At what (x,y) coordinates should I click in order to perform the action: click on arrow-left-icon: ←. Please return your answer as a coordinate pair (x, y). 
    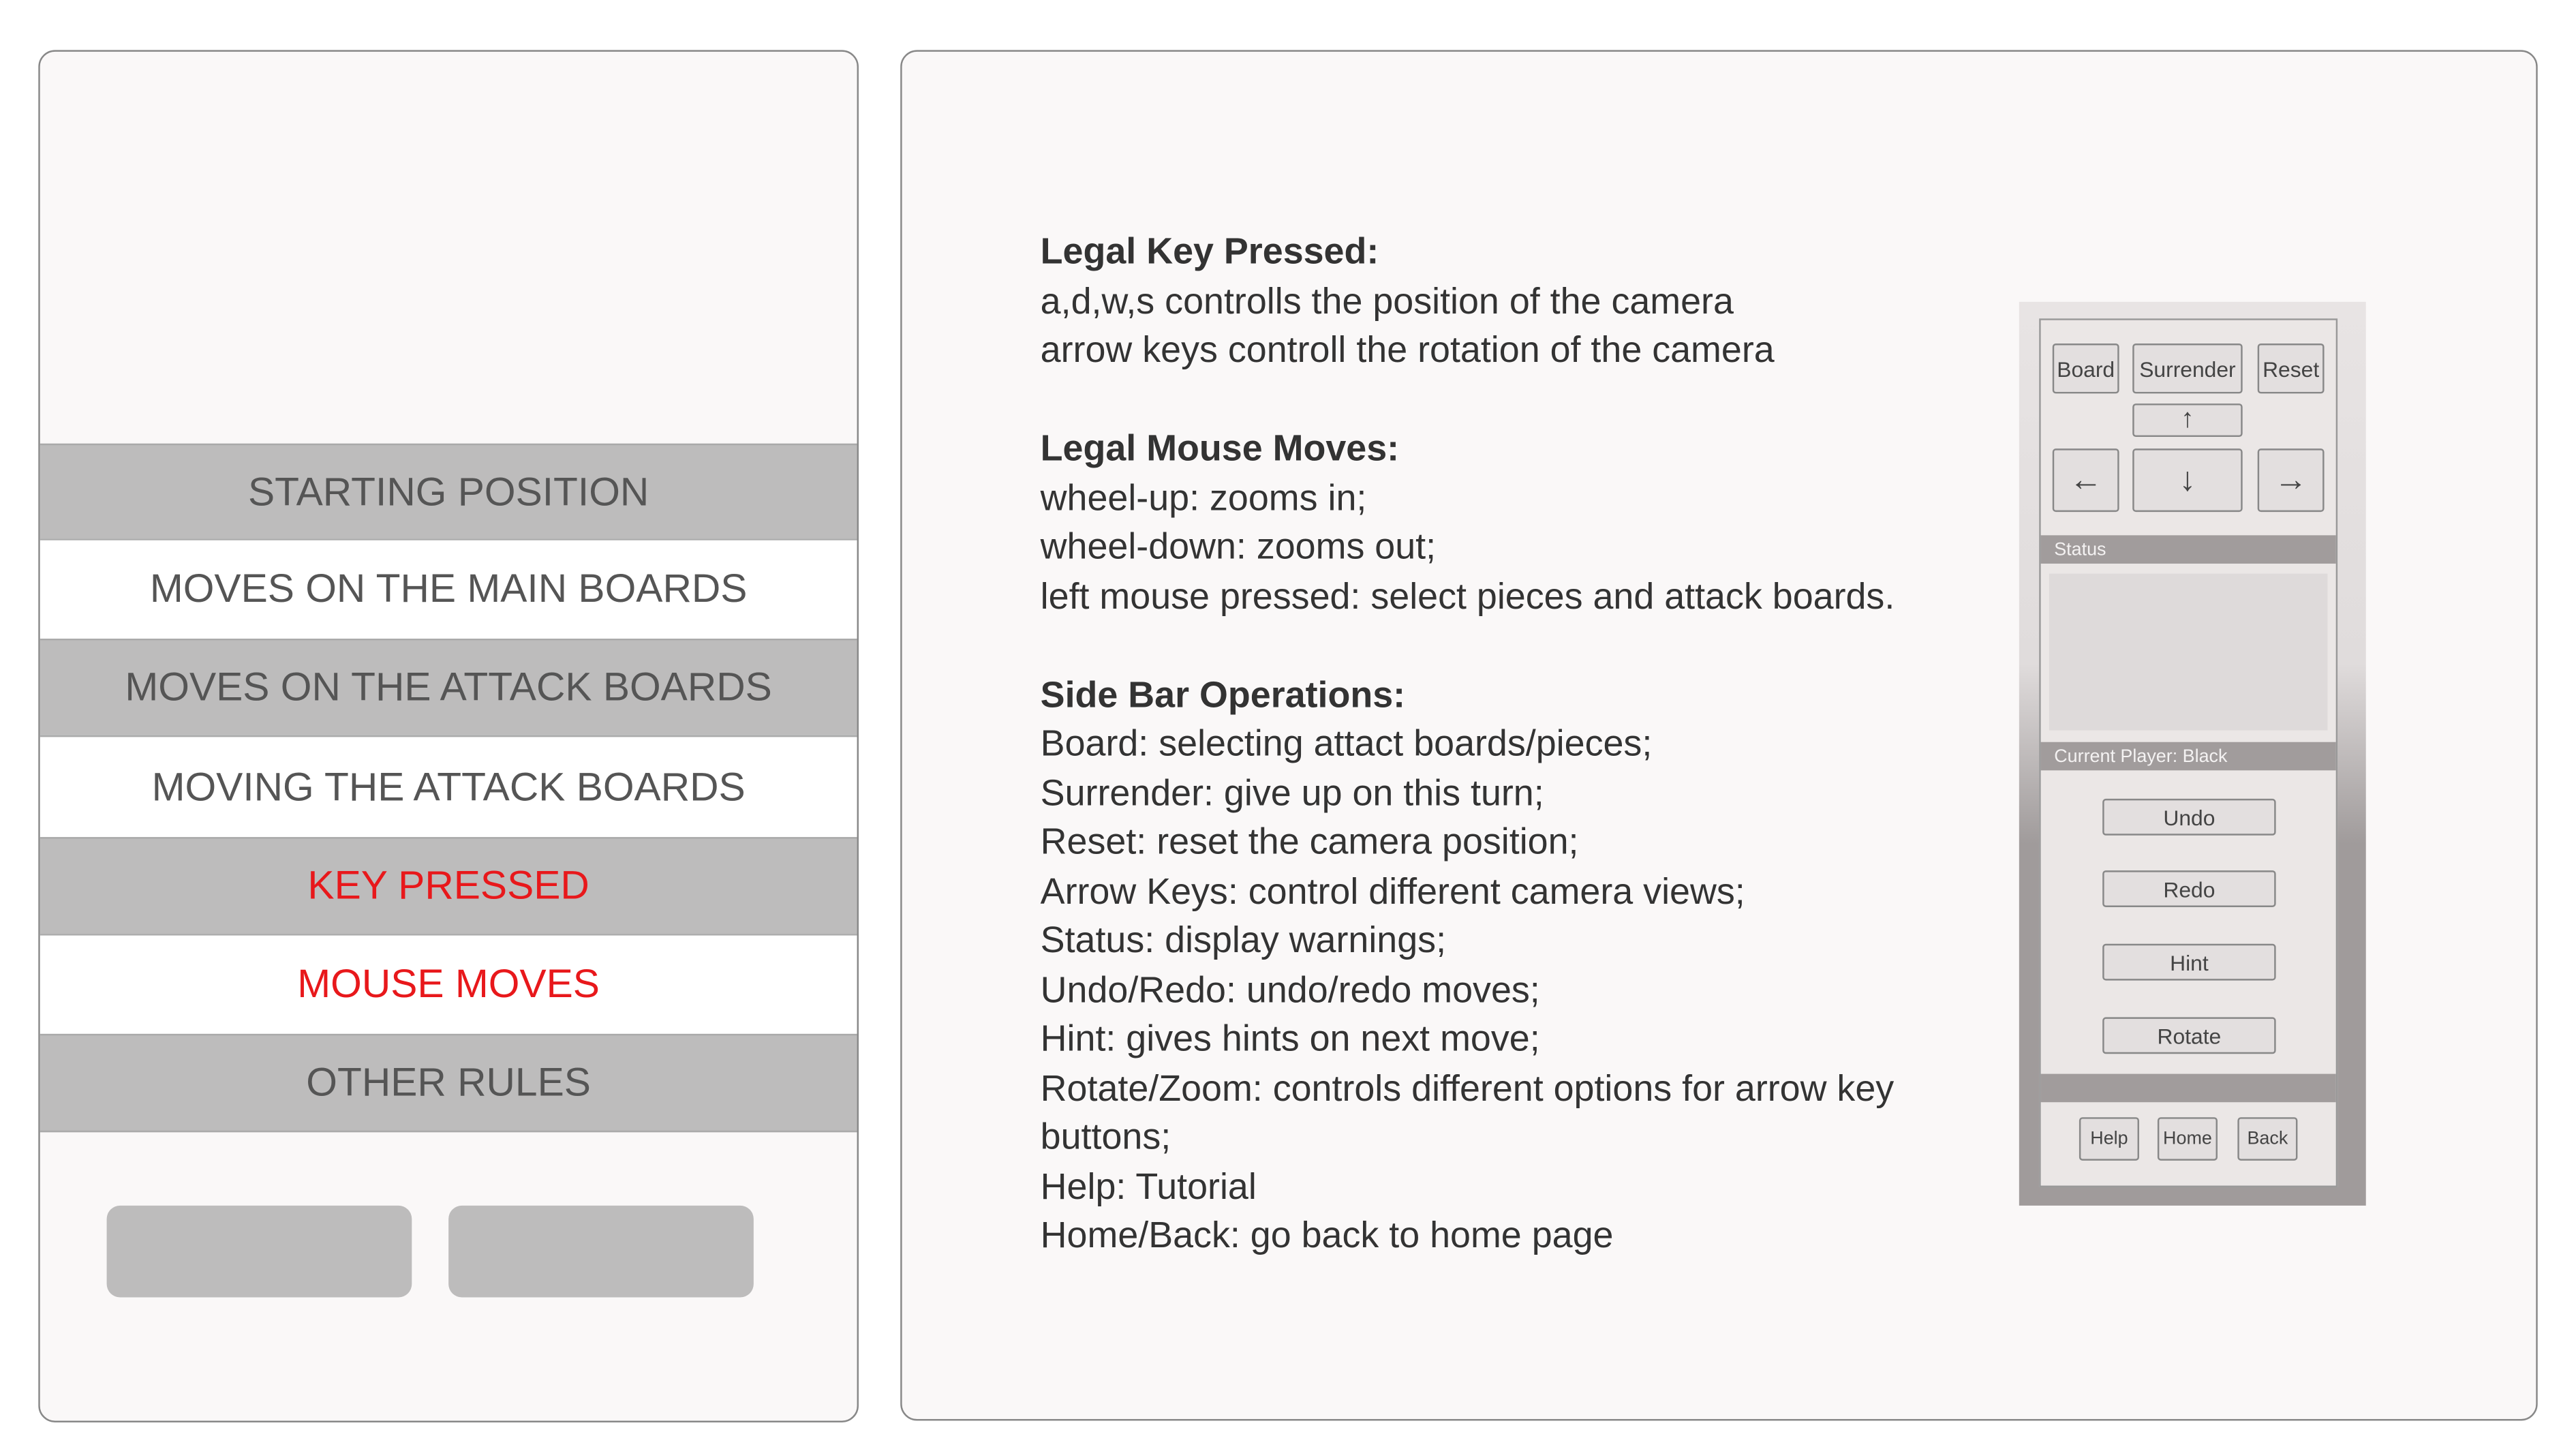
    Looking at the image, I should click on (2085, 480).